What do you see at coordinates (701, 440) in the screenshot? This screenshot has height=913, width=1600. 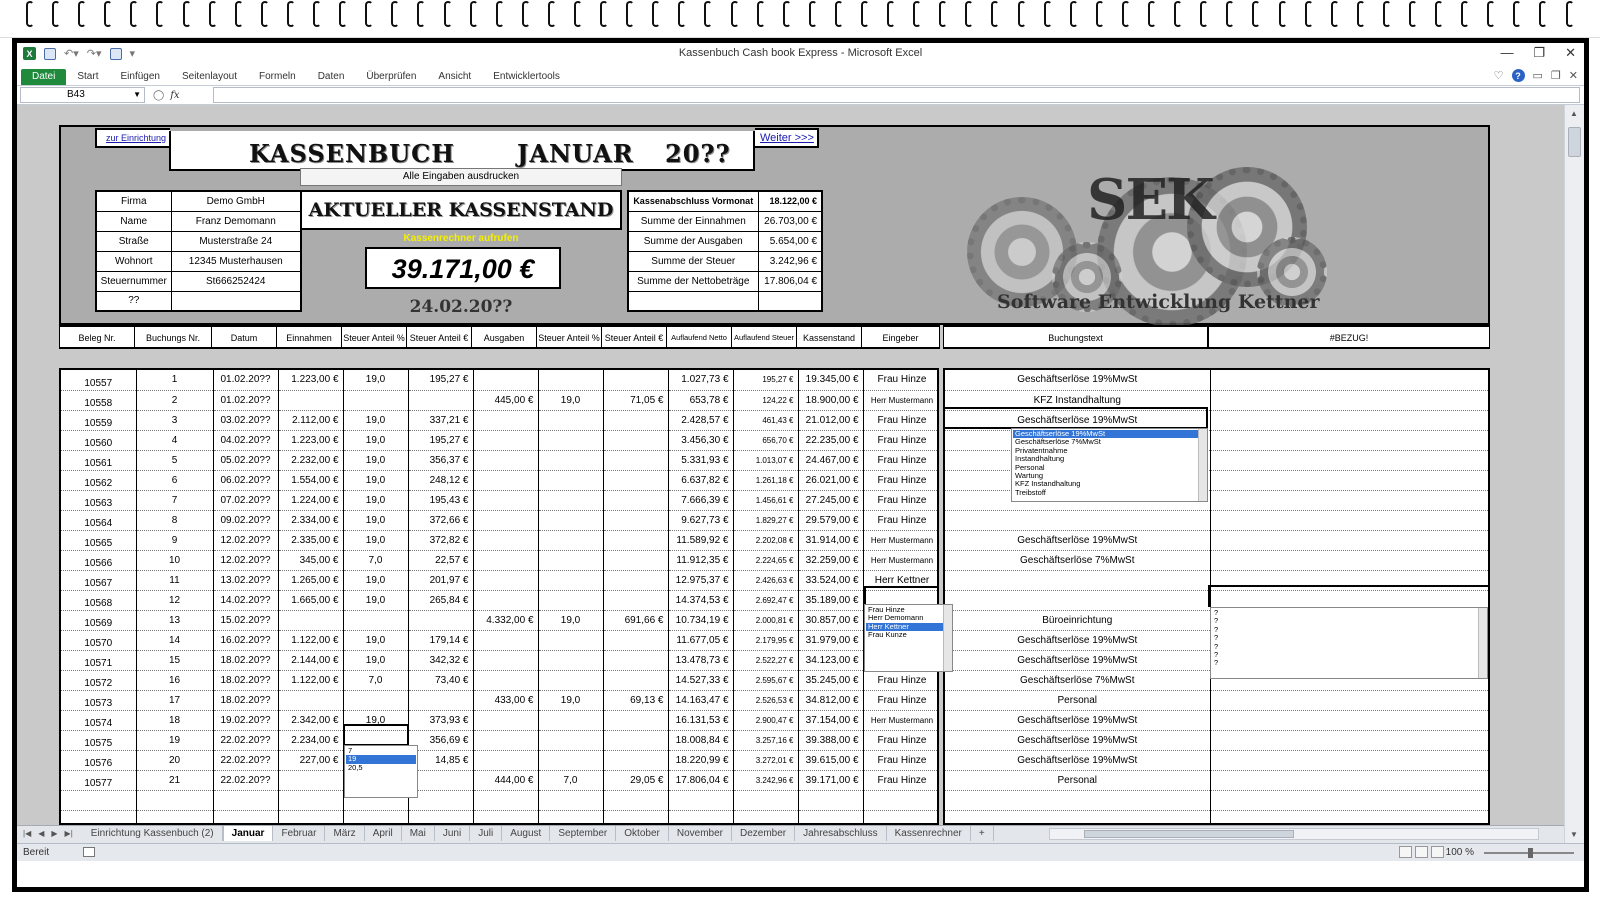 I see `table-cell: 3.456,30 €` at bounding box center [701, 440].